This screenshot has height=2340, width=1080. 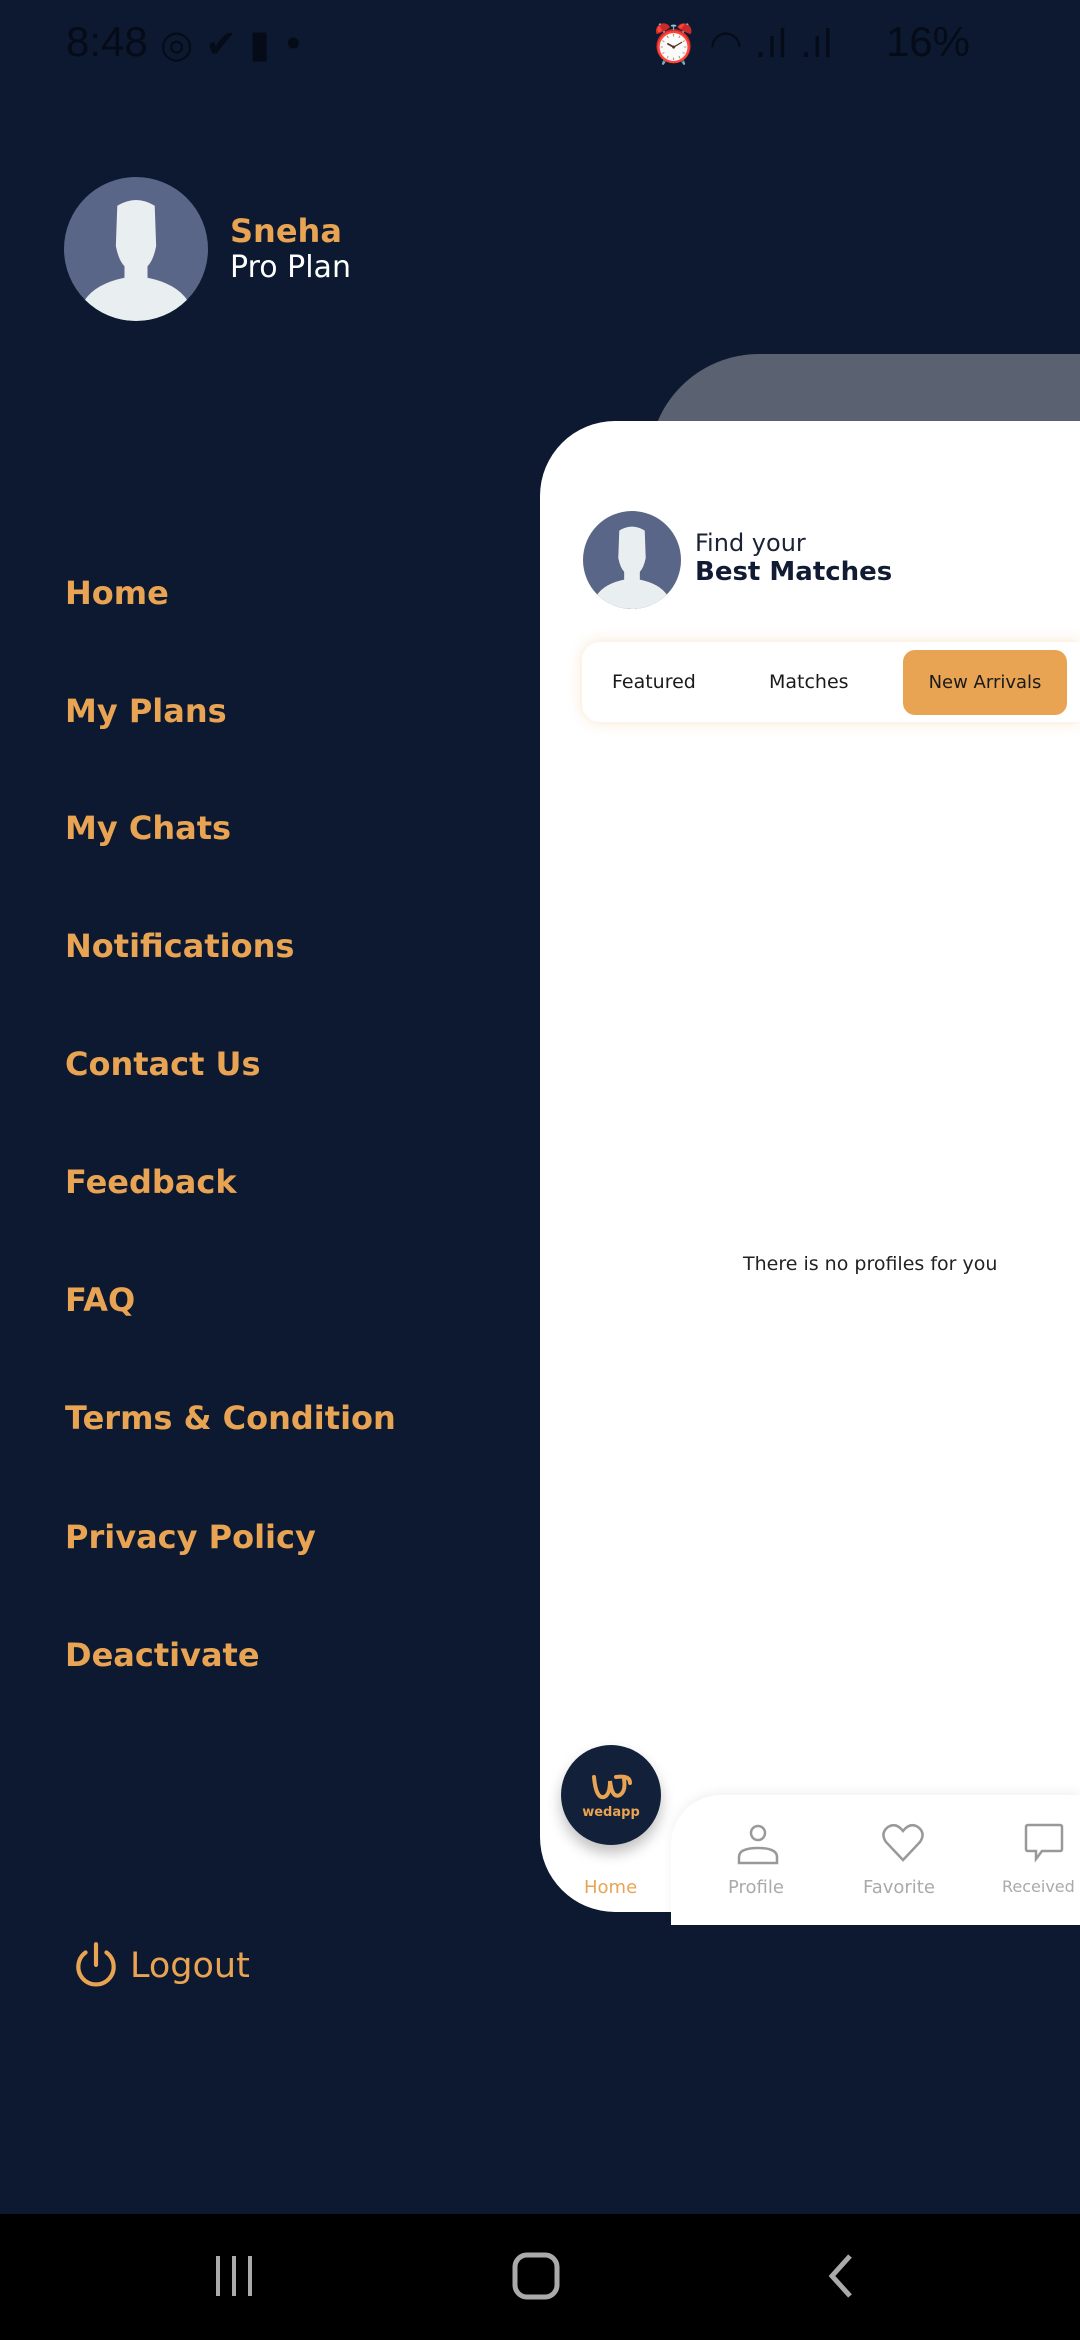 I want to click on battery-text: 16%, so click(x=927, y=41).